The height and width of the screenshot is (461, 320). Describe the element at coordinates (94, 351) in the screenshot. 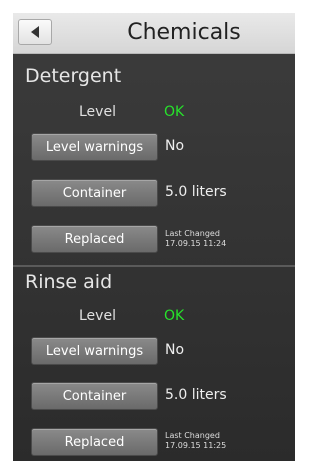

I see `rinse-aid-level-warnings-button: Level warnings` at that location.